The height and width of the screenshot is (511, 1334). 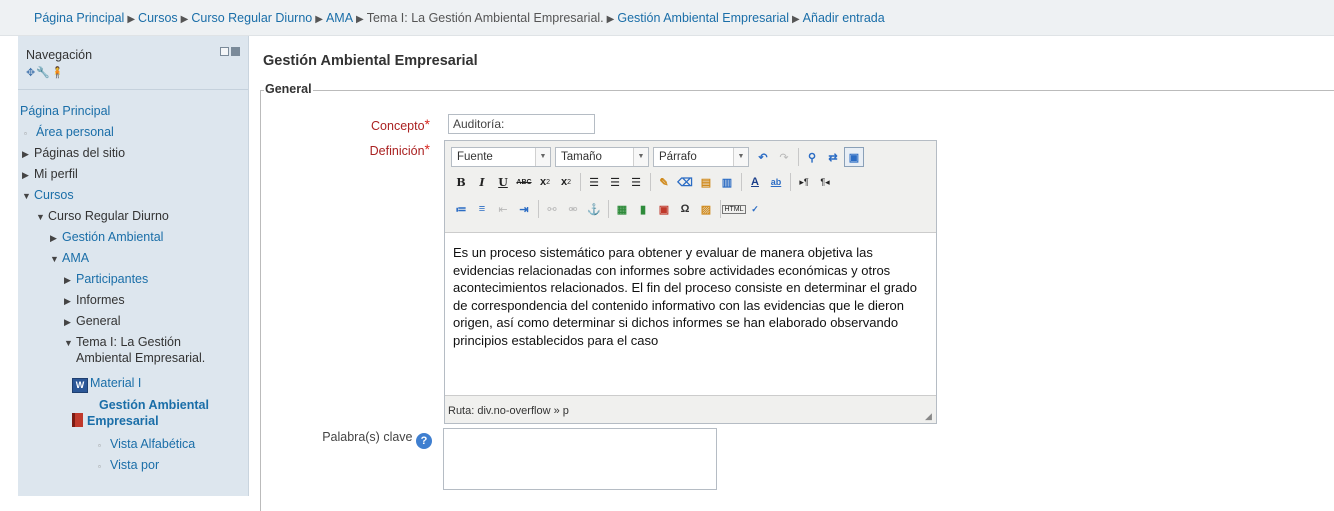 What do you see at coordinates (67, 322) in the screenshot?
I see `collapsed-arrow-icon: ▶` at bounding box center [67, 322].